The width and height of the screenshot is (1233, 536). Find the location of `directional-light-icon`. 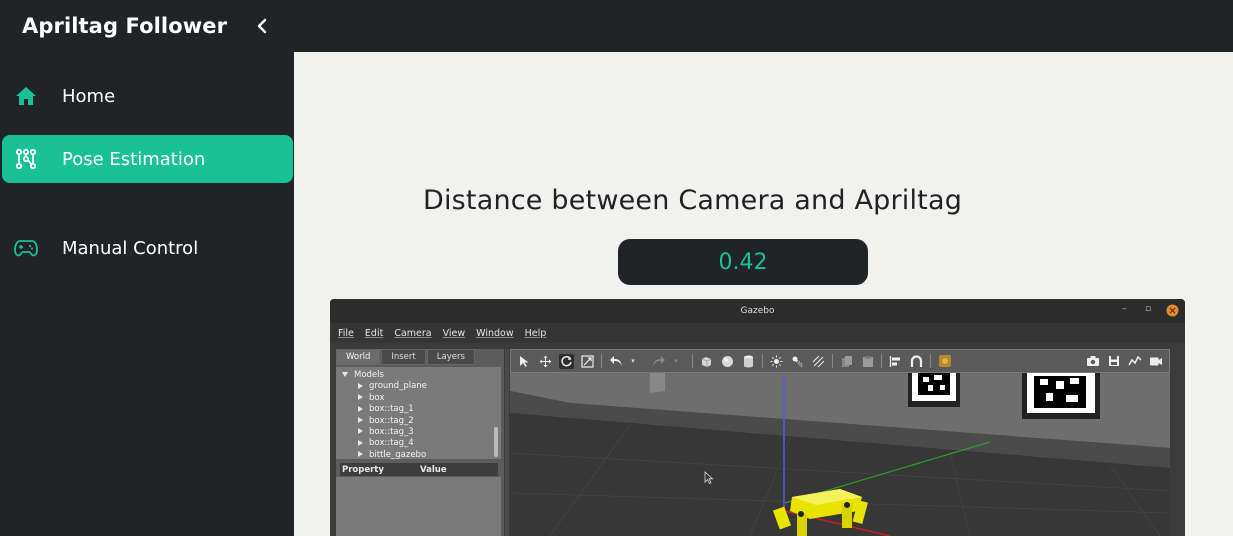

directional-light-icon is located at coordinates (818, 361).